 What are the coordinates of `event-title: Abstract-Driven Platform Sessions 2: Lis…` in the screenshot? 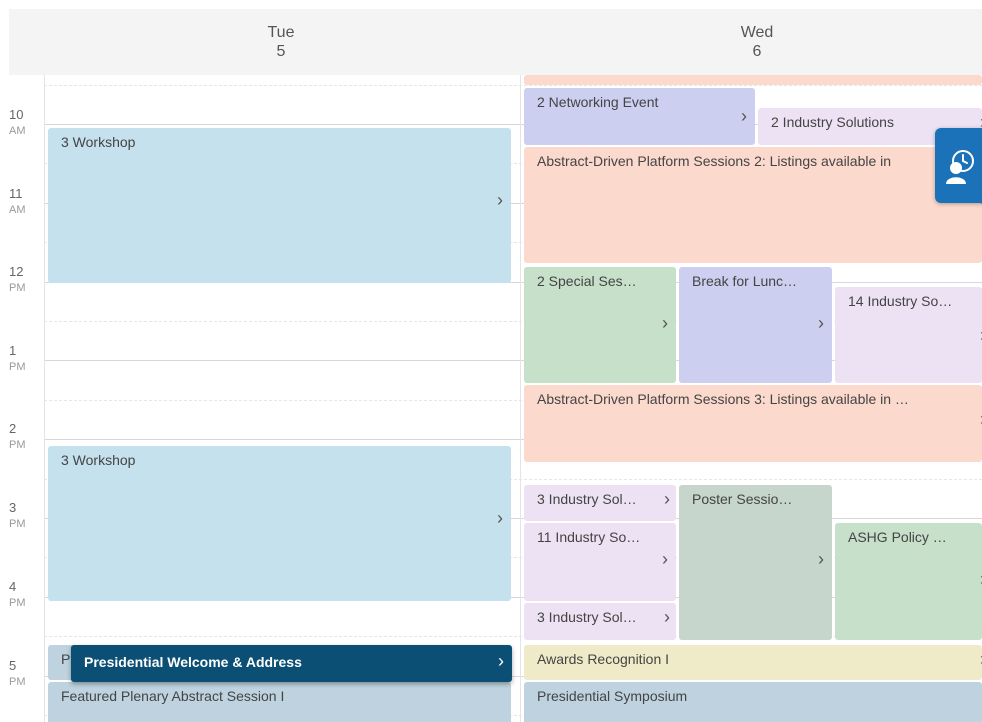 It's located at (714, 161).